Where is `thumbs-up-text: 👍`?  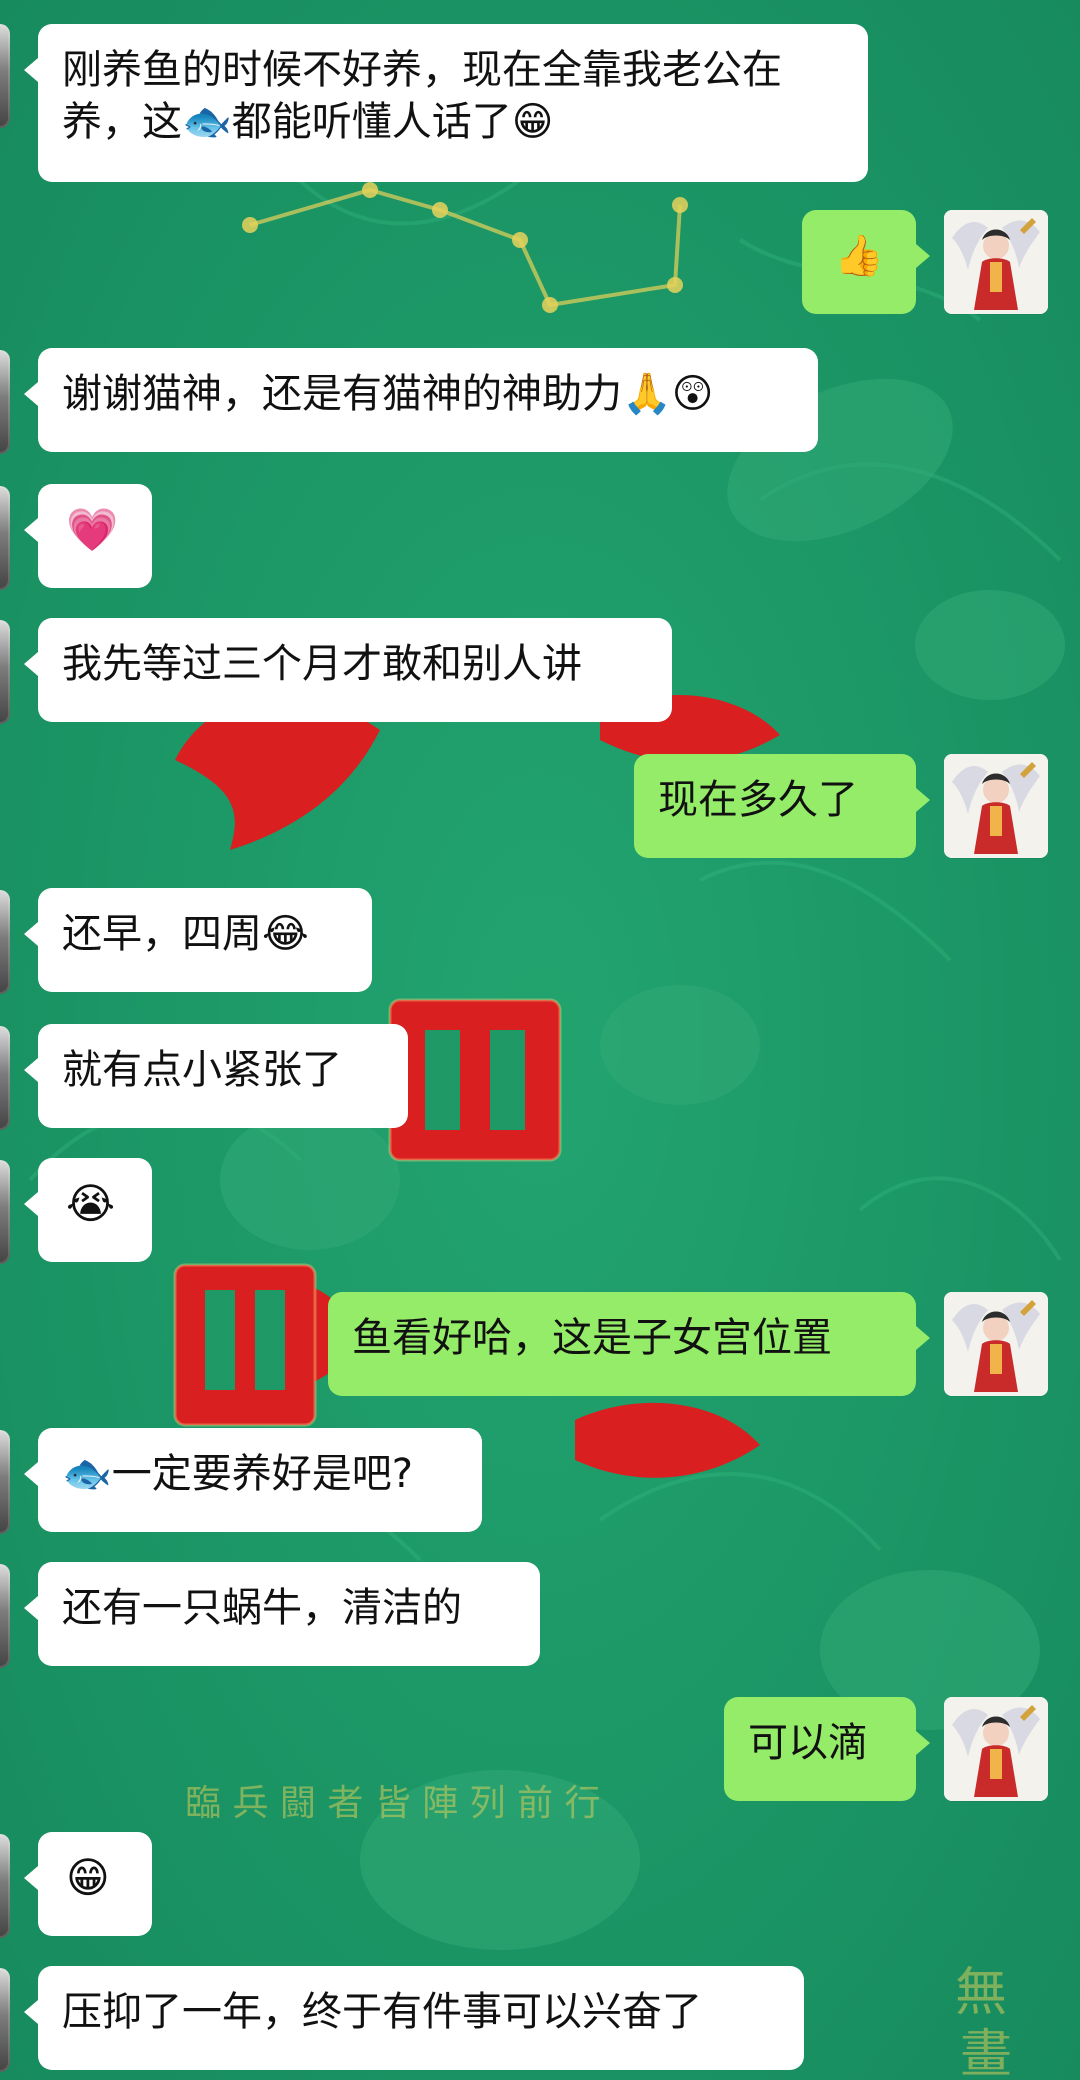 thumbs-up-text: 👍 is located at coordinates (859, 256).